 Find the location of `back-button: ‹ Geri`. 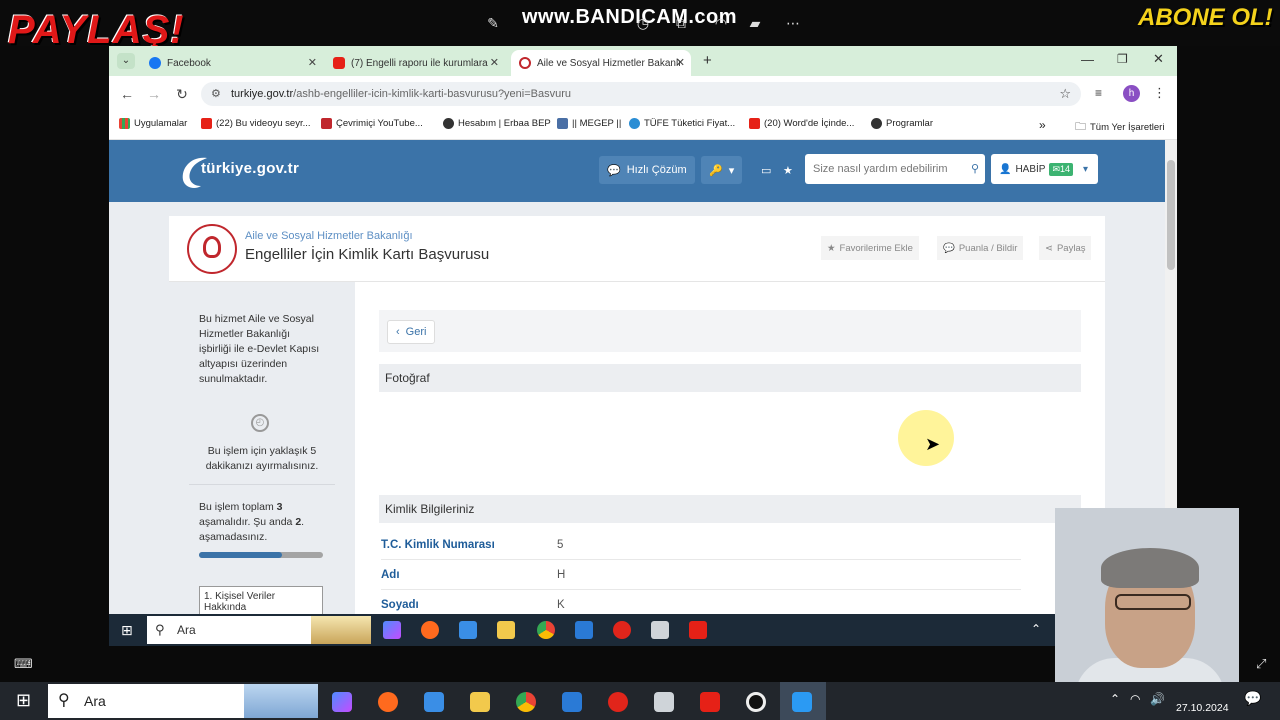

back-button: ‹ Geri is located at coordinates (411, 332).